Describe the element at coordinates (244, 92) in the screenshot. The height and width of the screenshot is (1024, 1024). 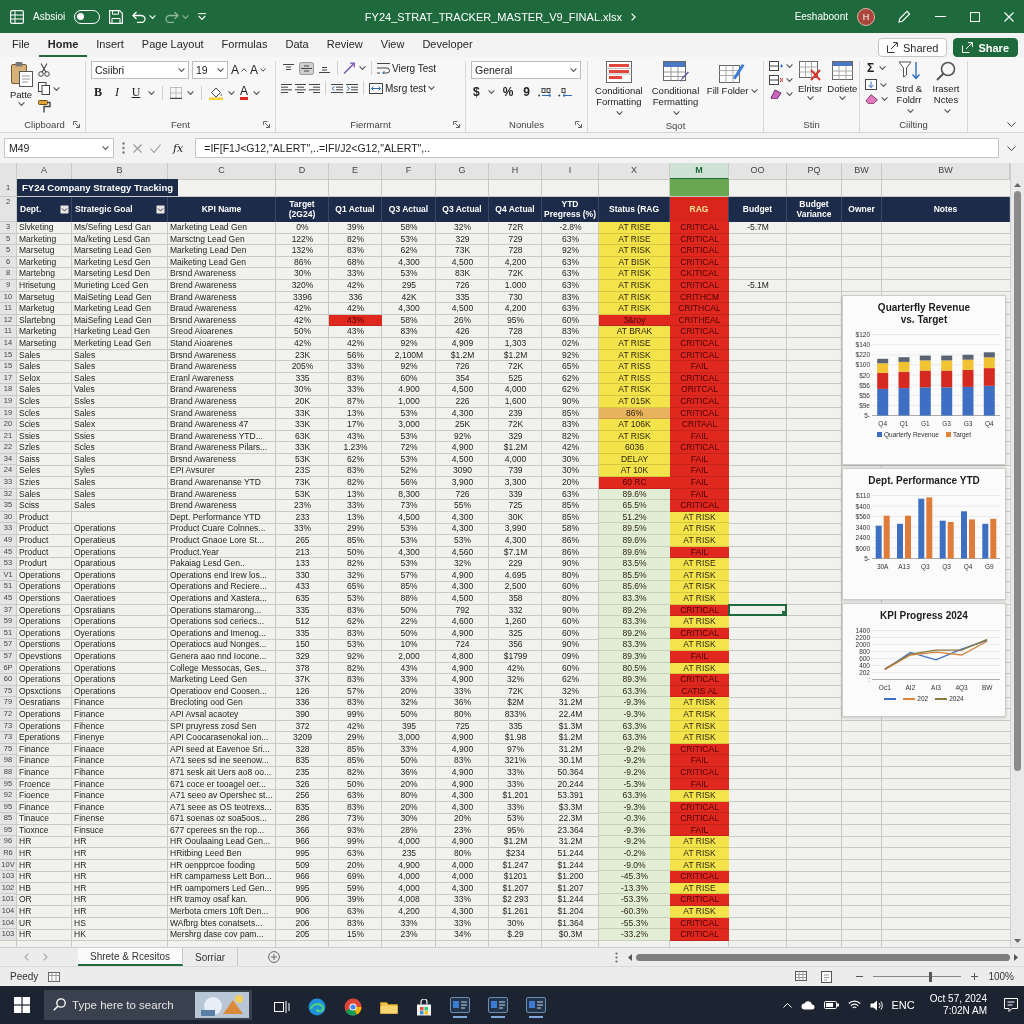
I see `font-color-button: A` at that location.